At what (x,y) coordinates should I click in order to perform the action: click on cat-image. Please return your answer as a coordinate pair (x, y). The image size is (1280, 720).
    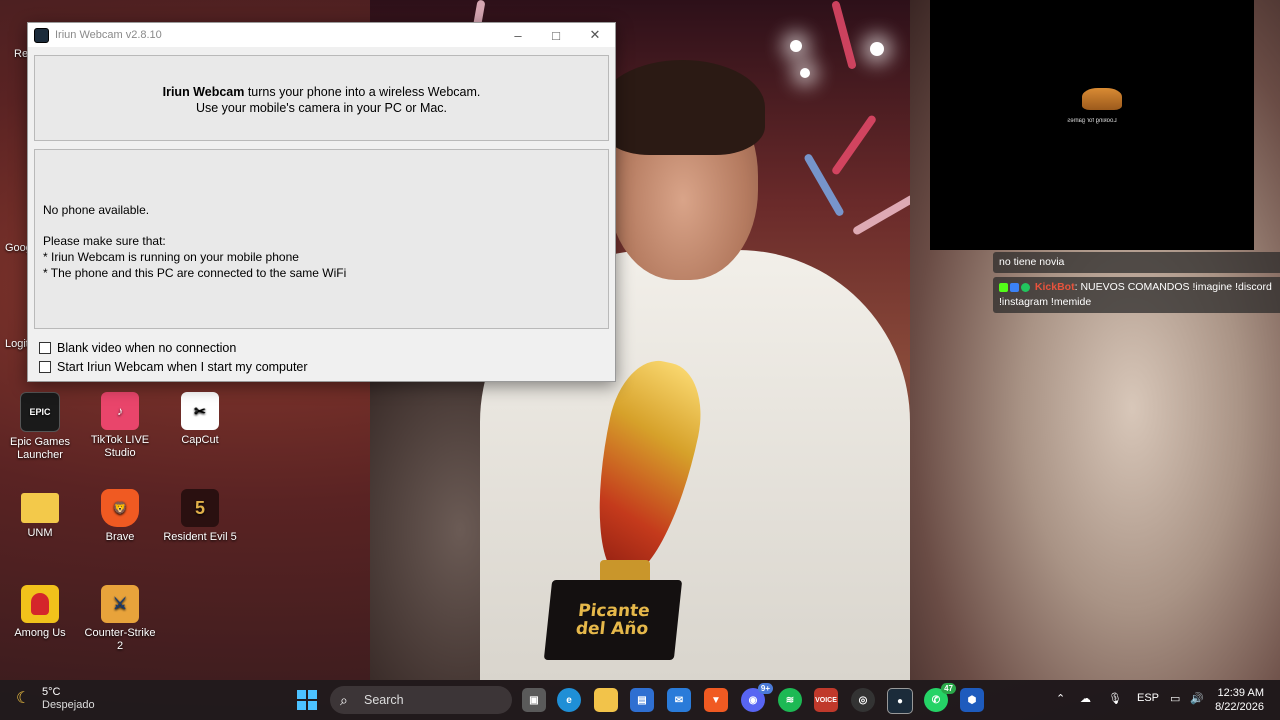
    Looking at the image, I should click on (1102, 99).